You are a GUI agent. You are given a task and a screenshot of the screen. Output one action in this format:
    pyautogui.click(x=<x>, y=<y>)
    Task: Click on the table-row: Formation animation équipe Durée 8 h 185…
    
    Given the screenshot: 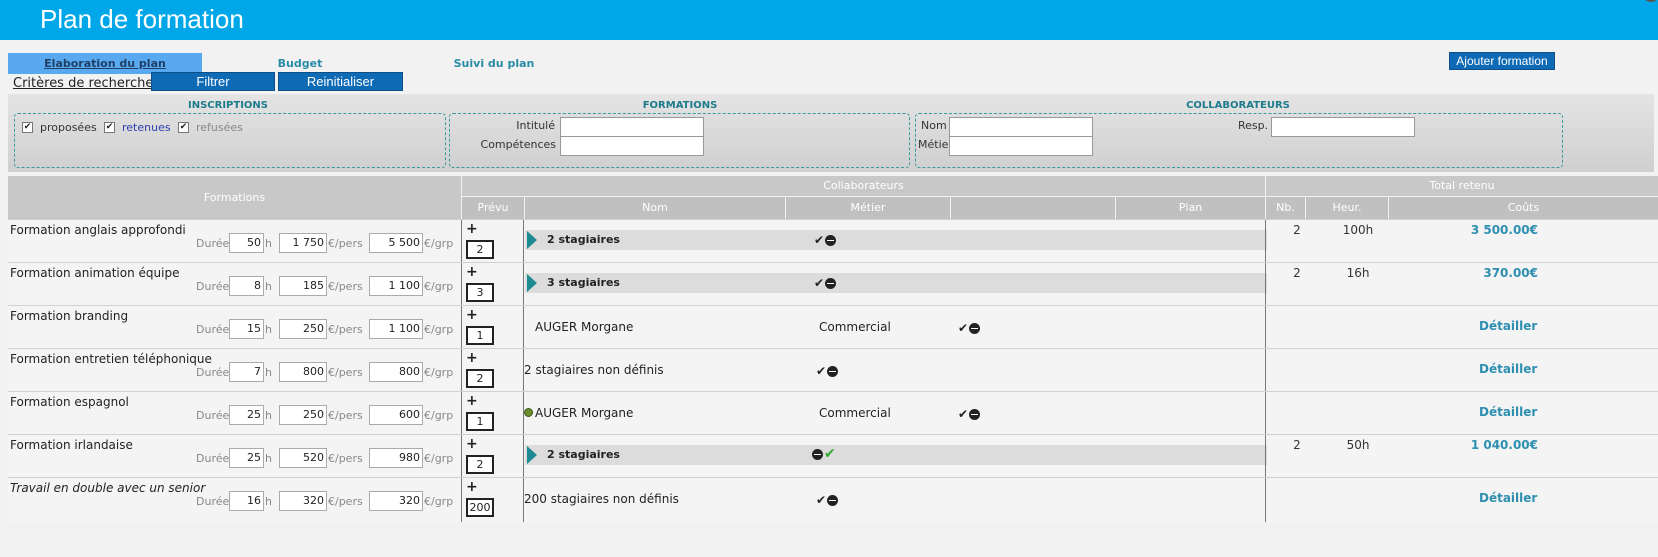 What is the action you would take?
    pyautogui.click(x=833, y=284)
    